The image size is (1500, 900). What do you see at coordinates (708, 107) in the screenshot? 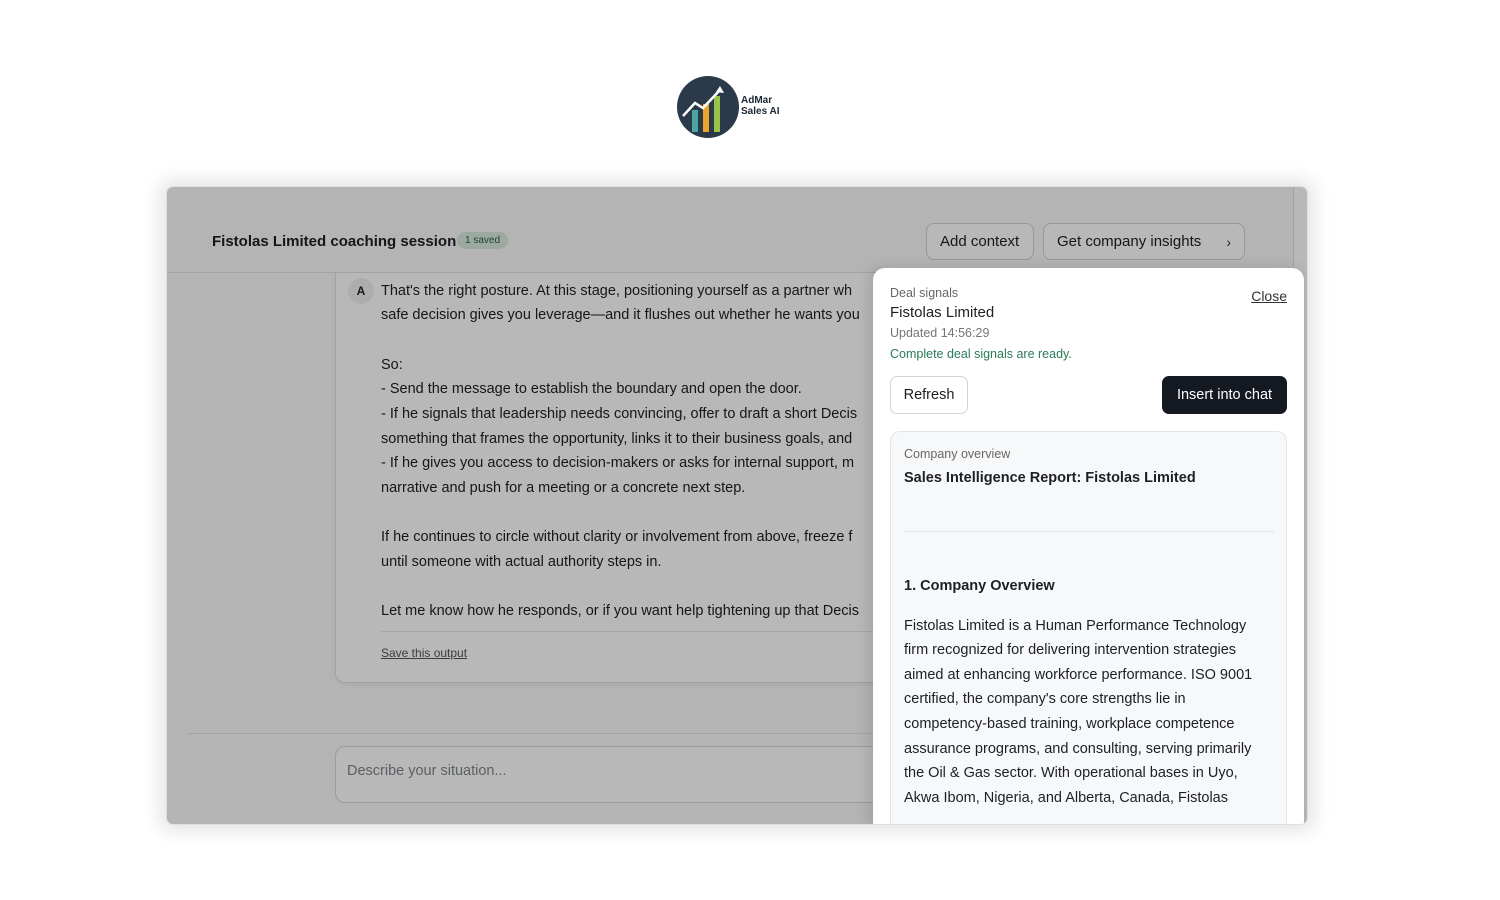
I see `chart-logo-icon` at bounding box center [708, 107].